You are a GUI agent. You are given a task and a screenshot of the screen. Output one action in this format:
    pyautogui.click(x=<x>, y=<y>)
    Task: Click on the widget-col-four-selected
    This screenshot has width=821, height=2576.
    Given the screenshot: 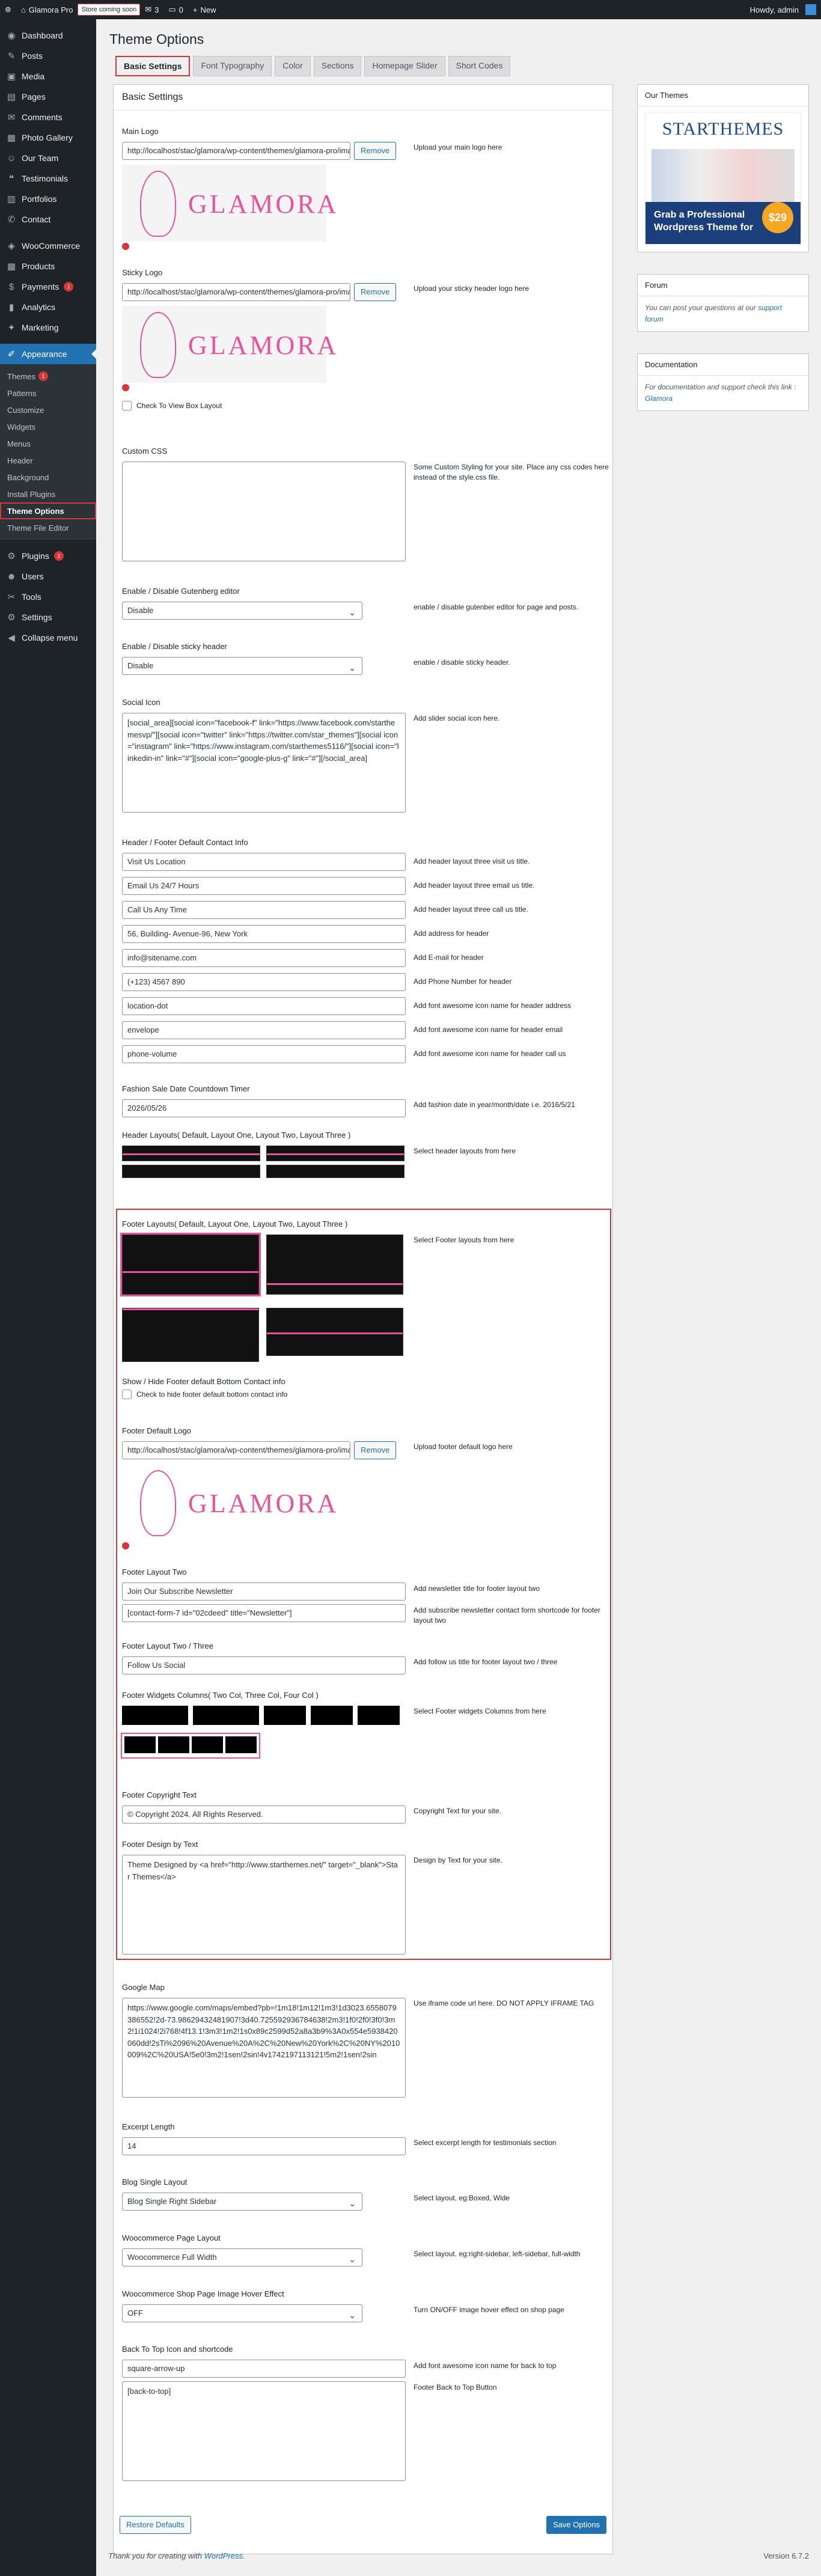 What is the action you would take?
    pyautogui.click(x=191, y=1746)
    